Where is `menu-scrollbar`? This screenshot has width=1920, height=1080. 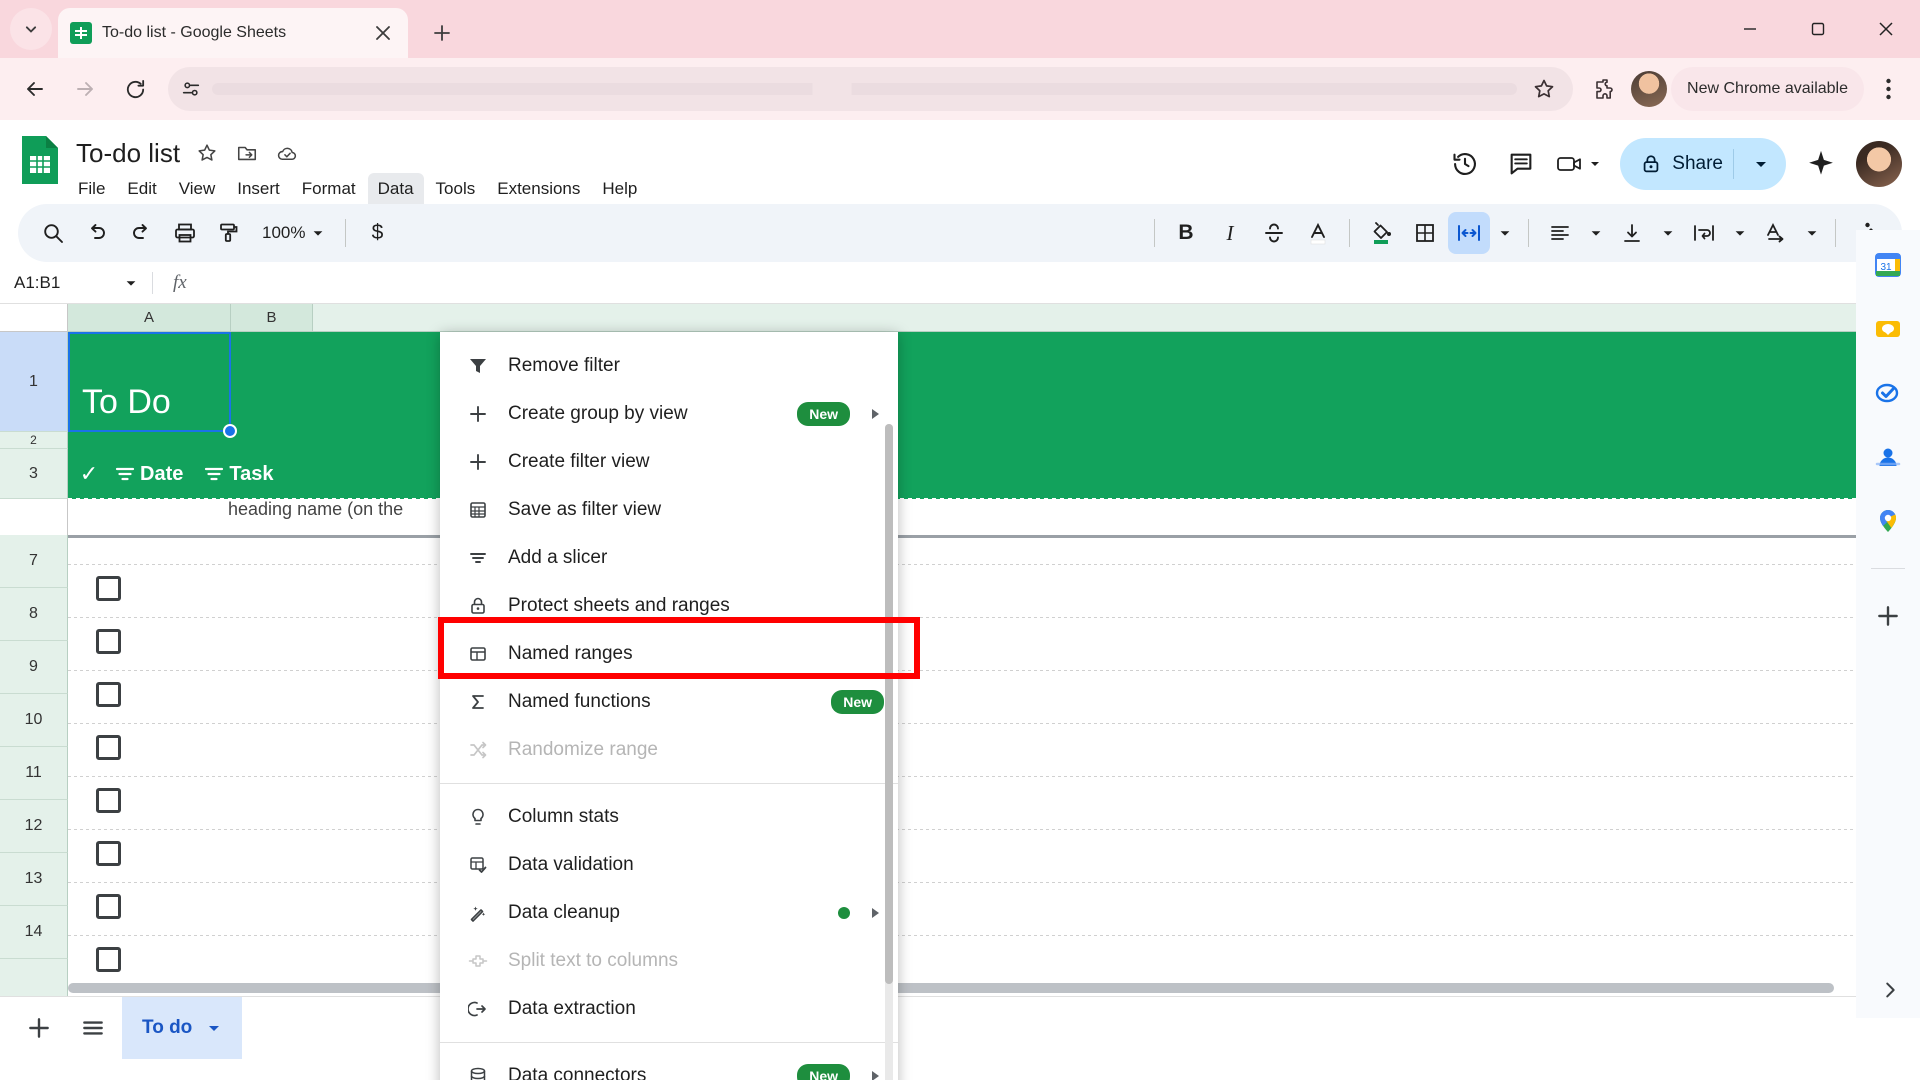
menu-scrollbar is located at coordinates (889, 752).